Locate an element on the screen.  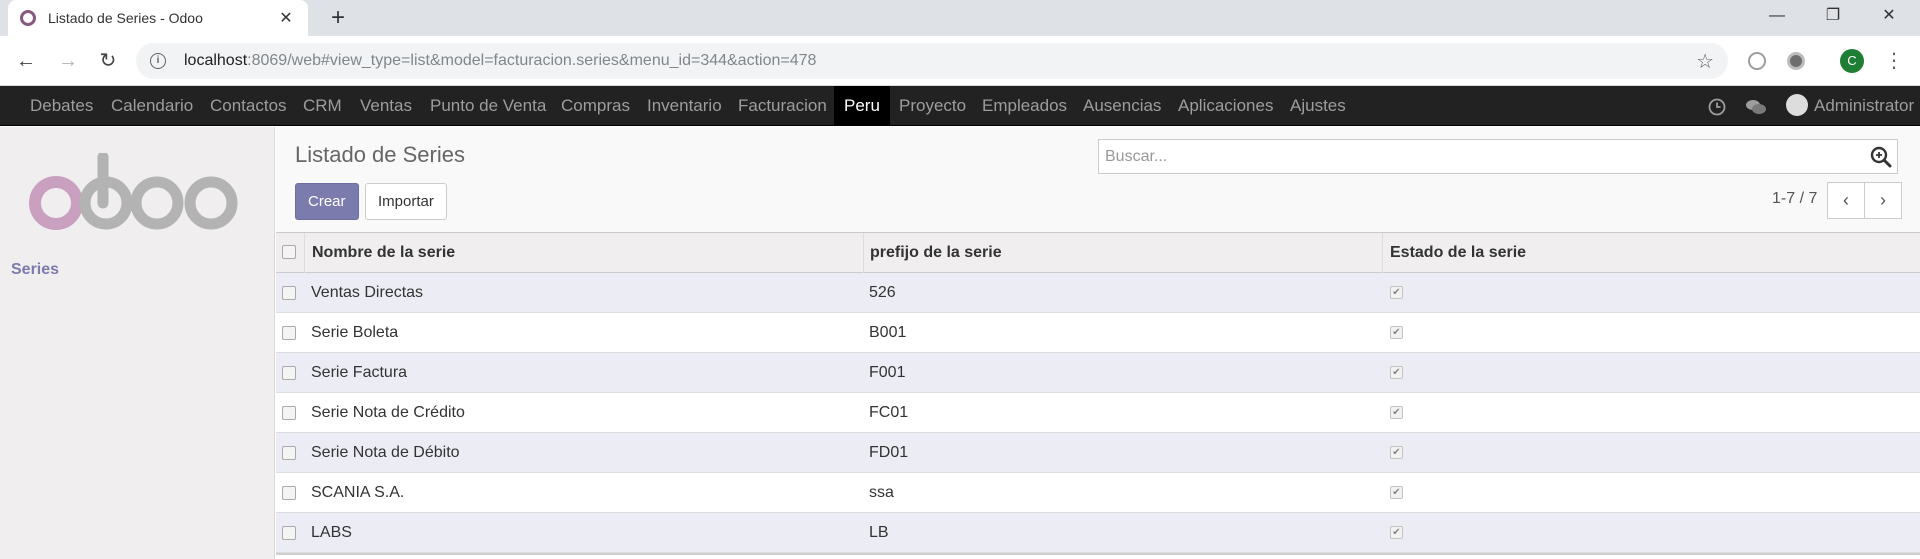
menu-ventas: Ventas is located at coordinates (386, 106).